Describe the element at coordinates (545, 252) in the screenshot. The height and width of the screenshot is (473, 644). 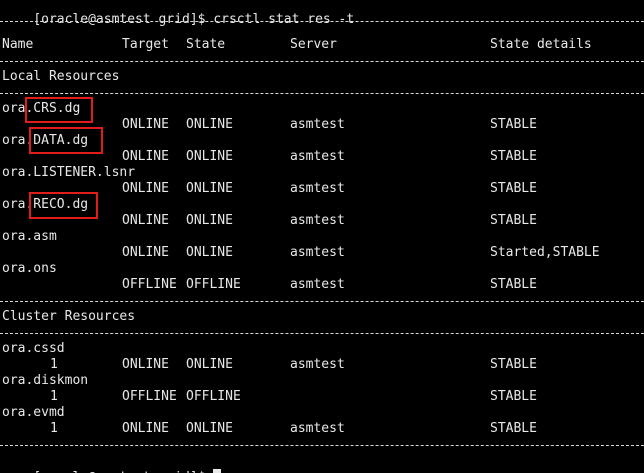
I see `resource-details: Started,STABLE` at that location.